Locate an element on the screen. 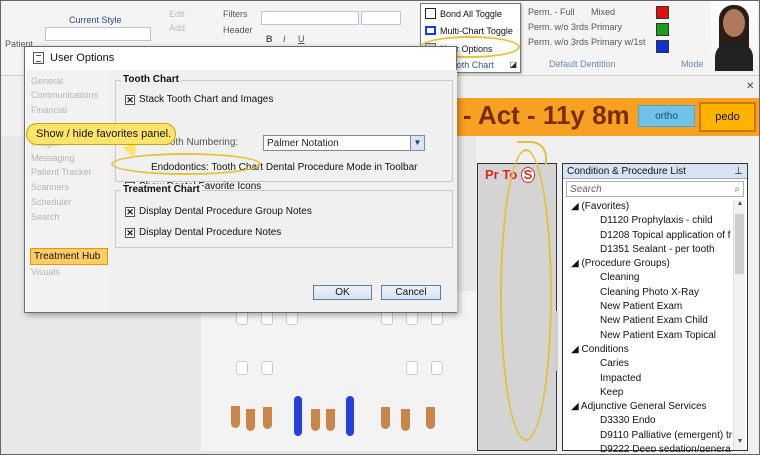 This screenshot has width=760, height=455. nav-item-visuals: Visuals is located at coordinates (45, 272).